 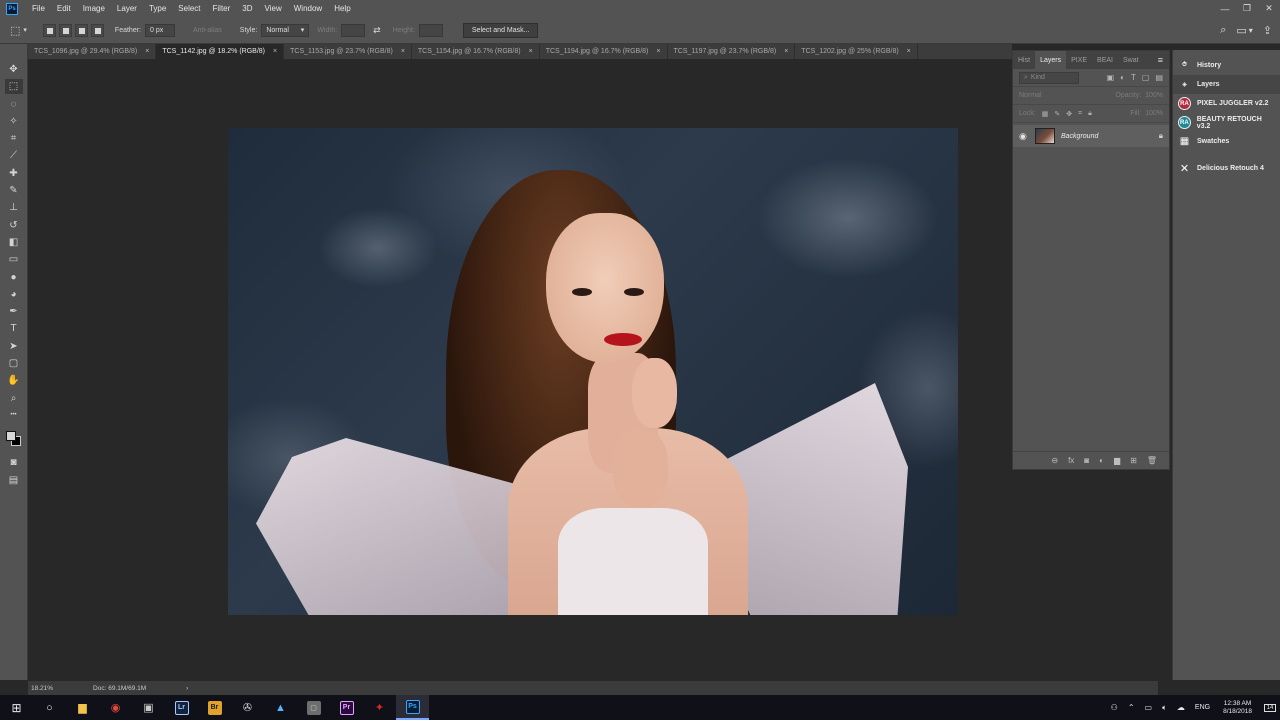 I want to click on document-tab: TCS_1194.jpg @ 16.7% (RGB/8) ×, so click(x=604, y=51).